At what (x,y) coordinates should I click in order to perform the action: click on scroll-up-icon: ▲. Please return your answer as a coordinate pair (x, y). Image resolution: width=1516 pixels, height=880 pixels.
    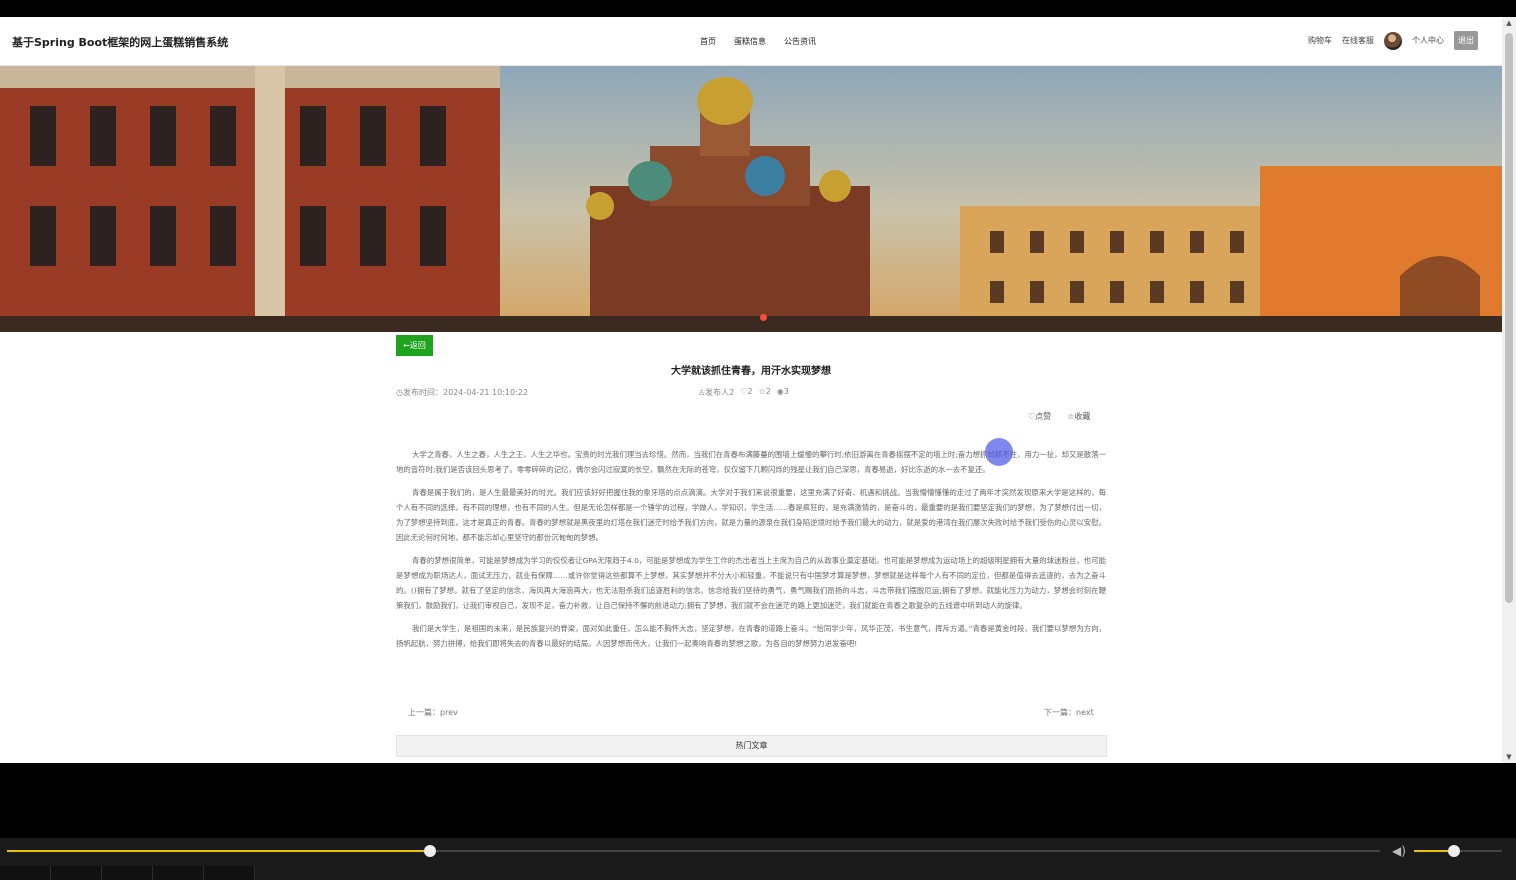
    Looking at the image, I should click on (1509, 23).